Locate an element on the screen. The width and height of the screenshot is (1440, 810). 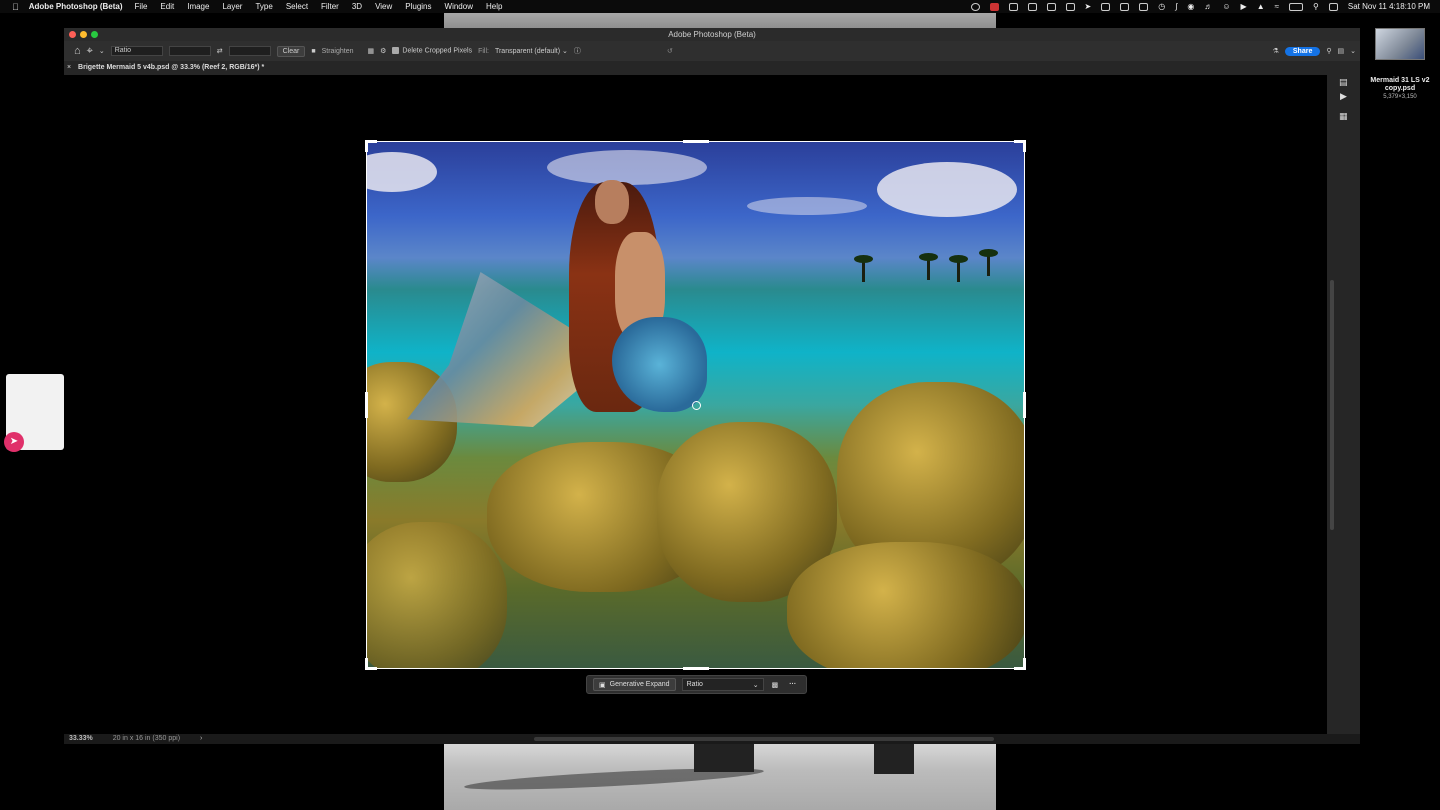
user-icon: ☺ is located at coordinates (1226, 6).